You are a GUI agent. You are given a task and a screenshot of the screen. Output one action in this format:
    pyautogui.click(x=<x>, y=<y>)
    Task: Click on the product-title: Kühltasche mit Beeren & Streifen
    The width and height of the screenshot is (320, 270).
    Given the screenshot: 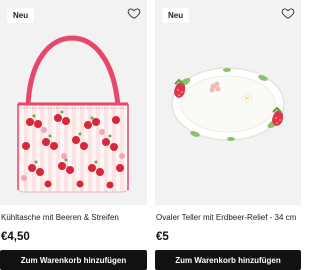 What is the action you would take?
    pyautogui.click(x=60, y=217)
    